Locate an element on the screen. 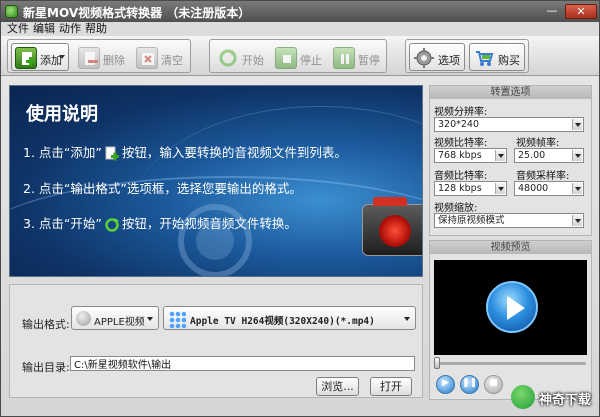 This screenshot has height=417, width=600. output-format-label: 输出格式: is located at coordinates (46, 324).